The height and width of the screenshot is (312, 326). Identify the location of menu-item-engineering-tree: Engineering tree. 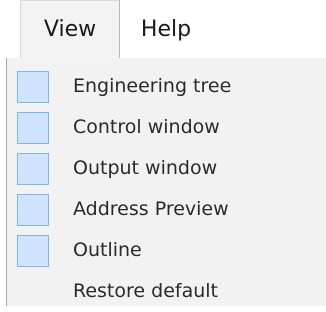
(166, 86).